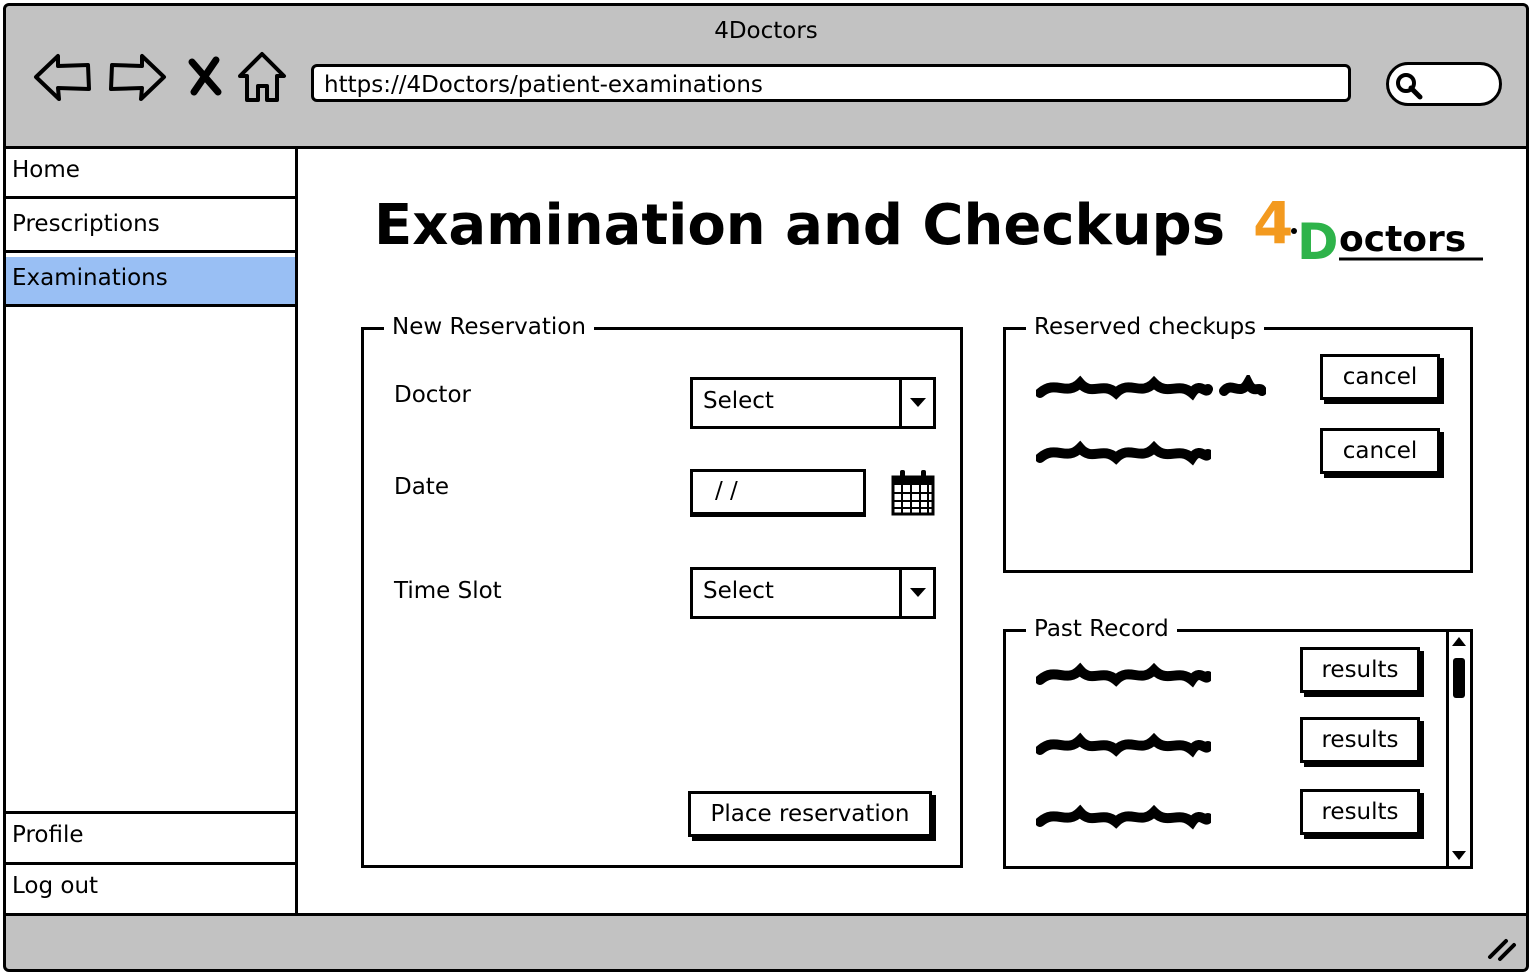  I want to click on sidebar-item-profile: Profile, so click(150, 838).